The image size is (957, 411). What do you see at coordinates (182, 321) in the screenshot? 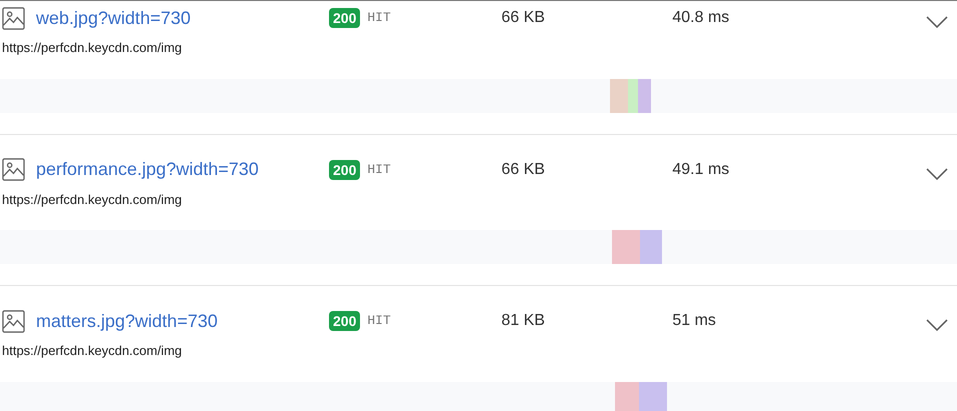
I see `file-link: matters.jpg?width=730` at bounding box center [182, 321].